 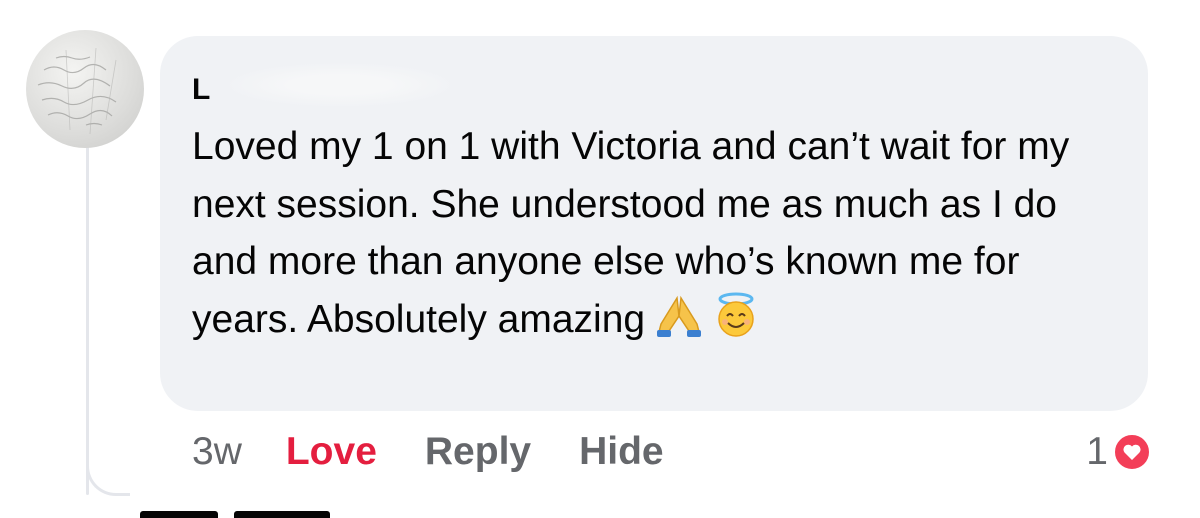 I want to click on author-redaction, so click(x=340, y=85).